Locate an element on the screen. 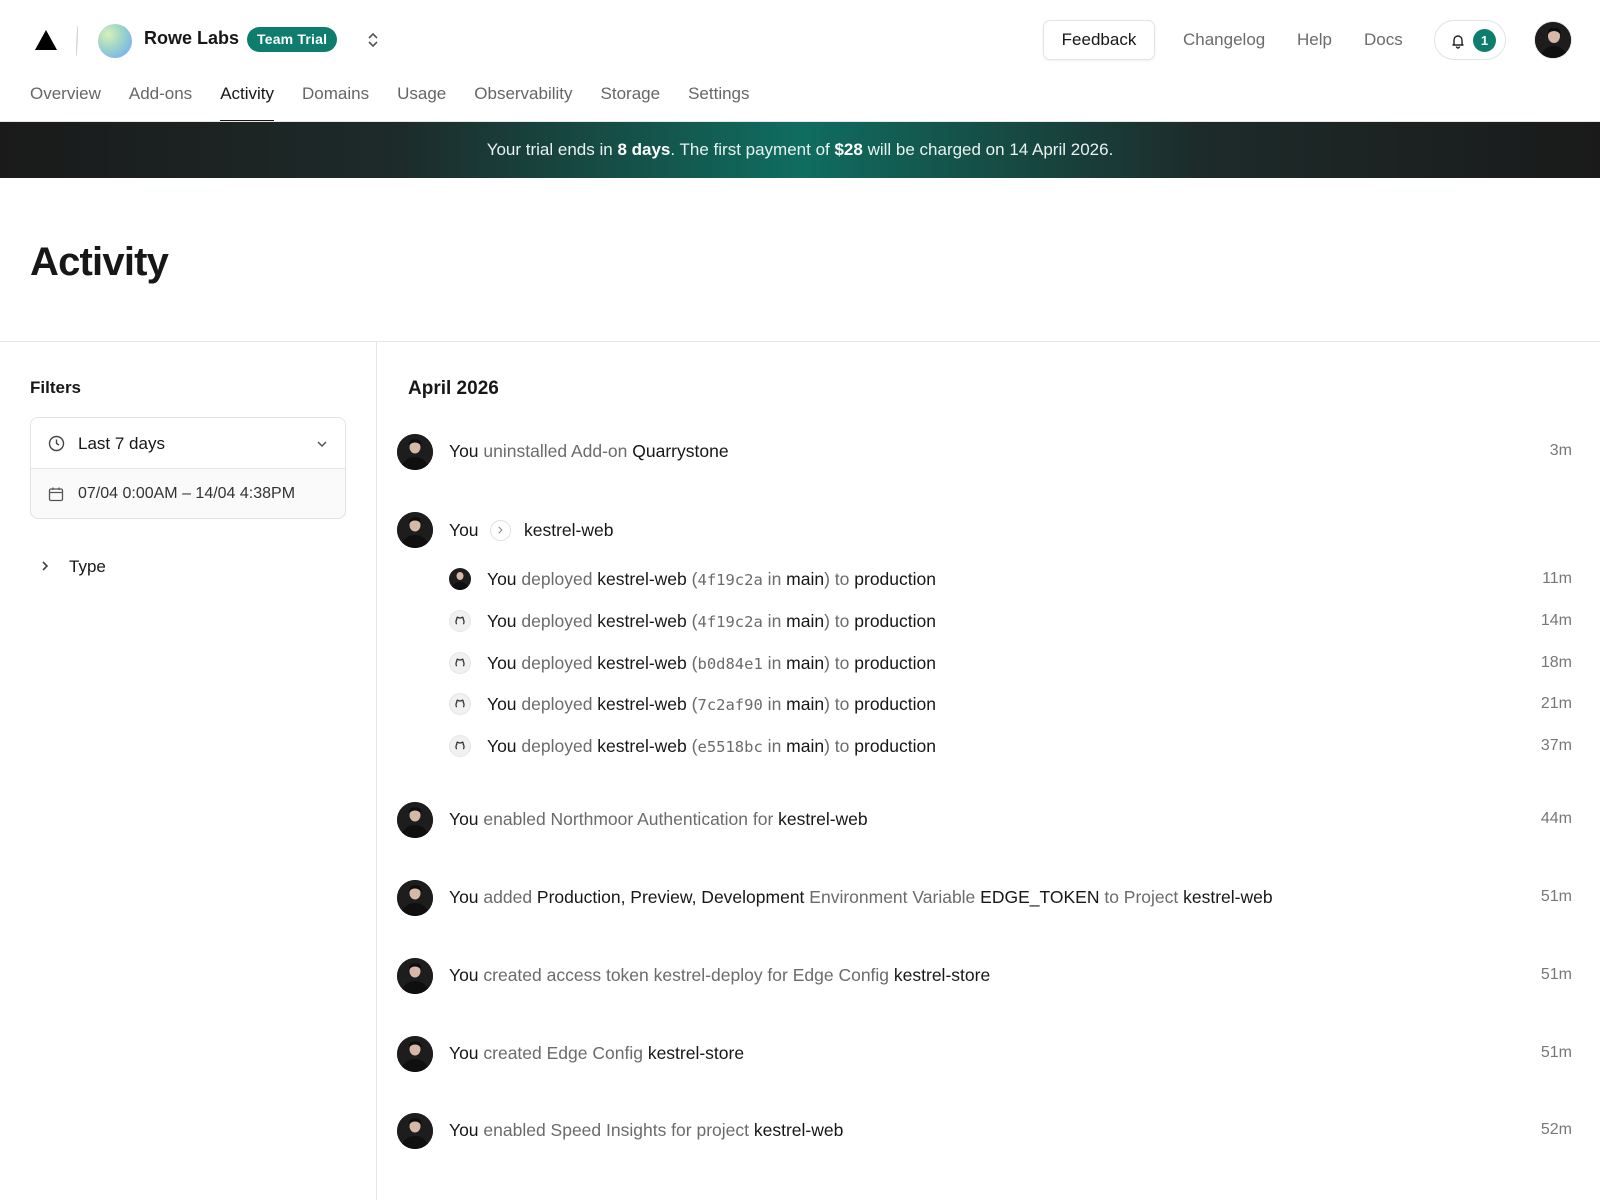 This screenshot has width=1600, height=1200. plan-badge: Team Trial is located at coordinates (292, 39).